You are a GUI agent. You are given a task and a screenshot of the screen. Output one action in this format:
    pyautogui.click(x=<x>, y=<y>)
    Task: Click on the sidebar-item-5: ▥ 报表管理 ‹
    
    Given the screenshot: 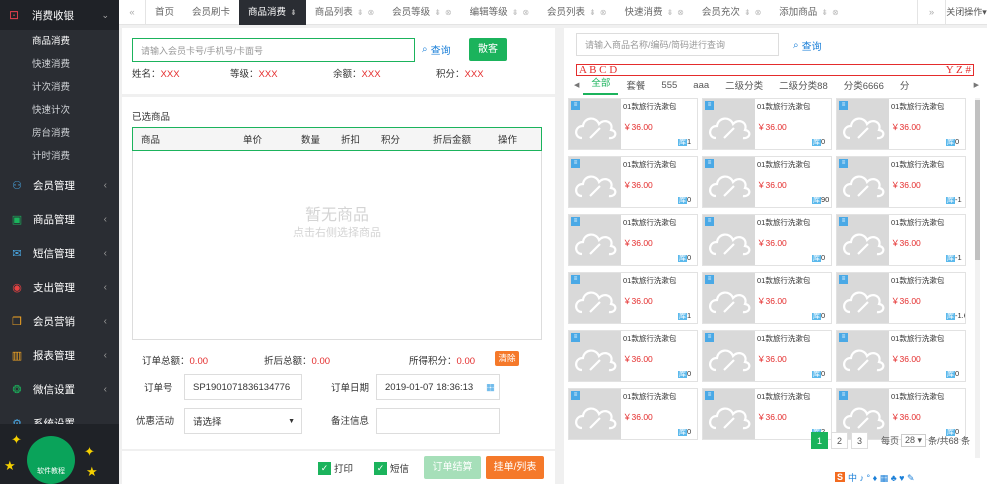 What is the action you would take?
    pyautogui.click(x=59, y=355)
    